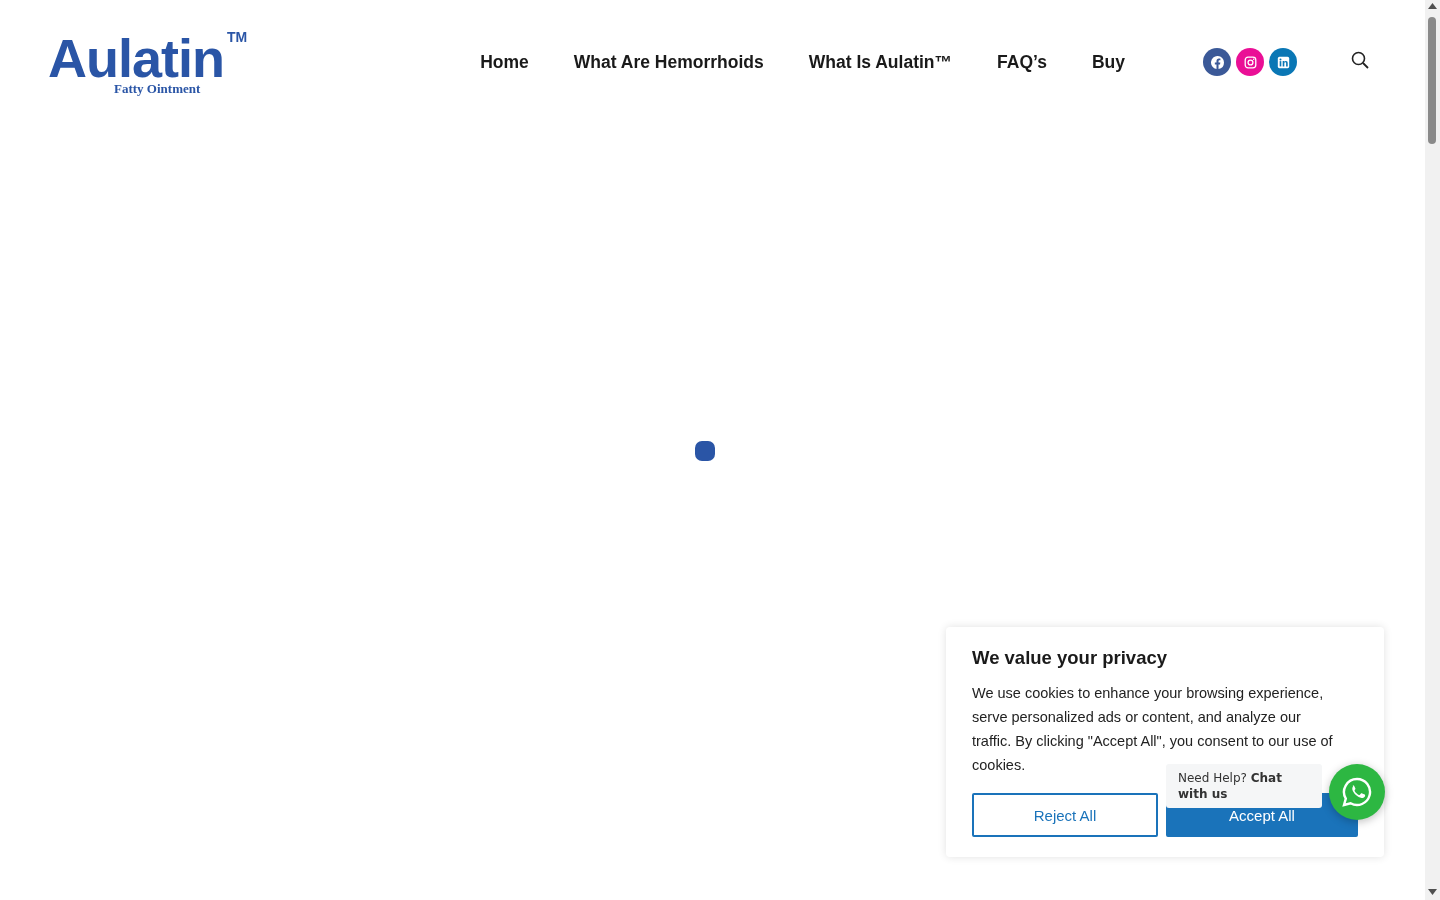 The image size is (1440, 900). What do you see at coordinates (1432, 6) in the screenshot?
I see `scroll-up-icon` at bounding box center [1432, 6].